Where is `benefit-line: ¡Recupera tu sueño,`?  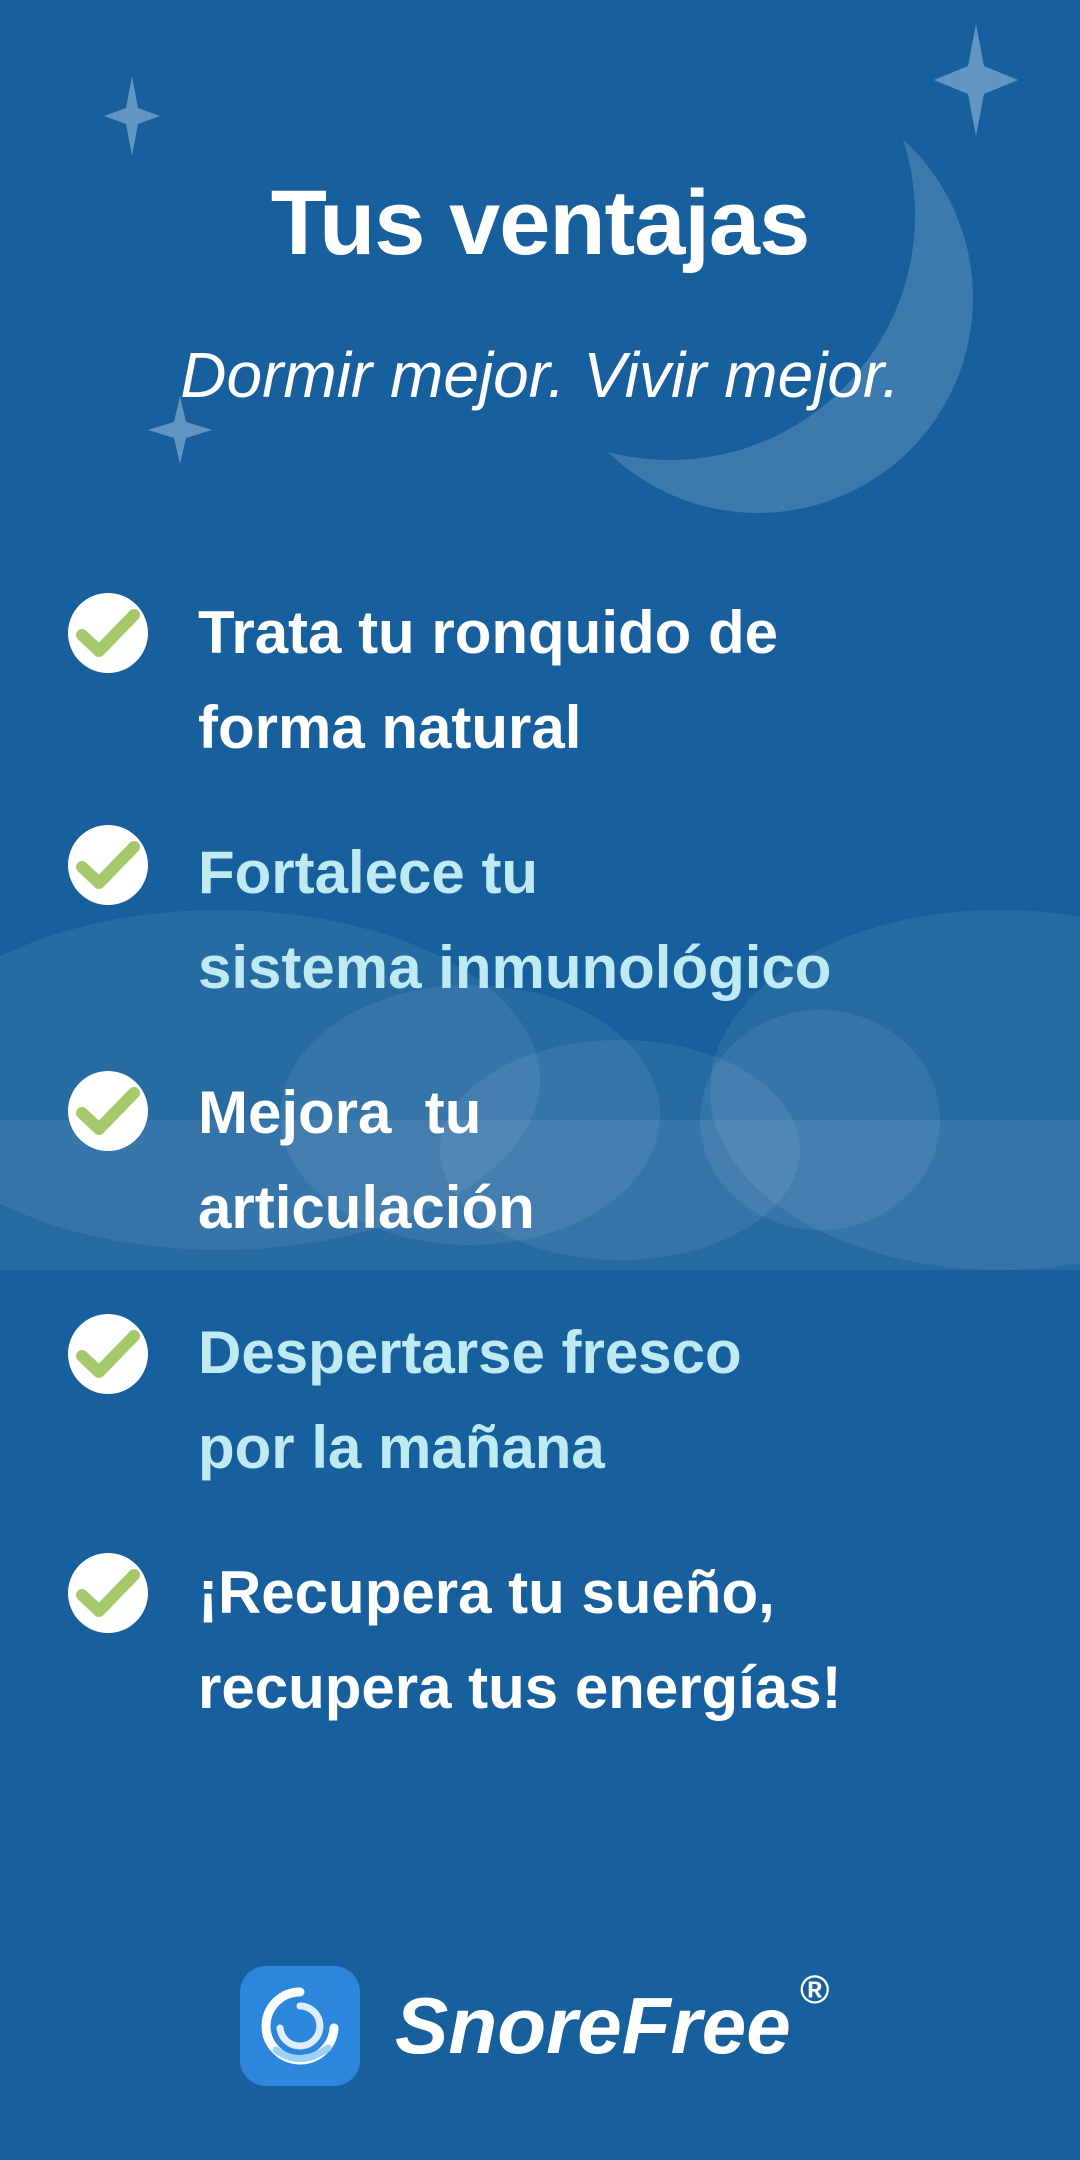 benefit-line: ¡Recupera tu sueño, is located at coordinates (486, 1592).